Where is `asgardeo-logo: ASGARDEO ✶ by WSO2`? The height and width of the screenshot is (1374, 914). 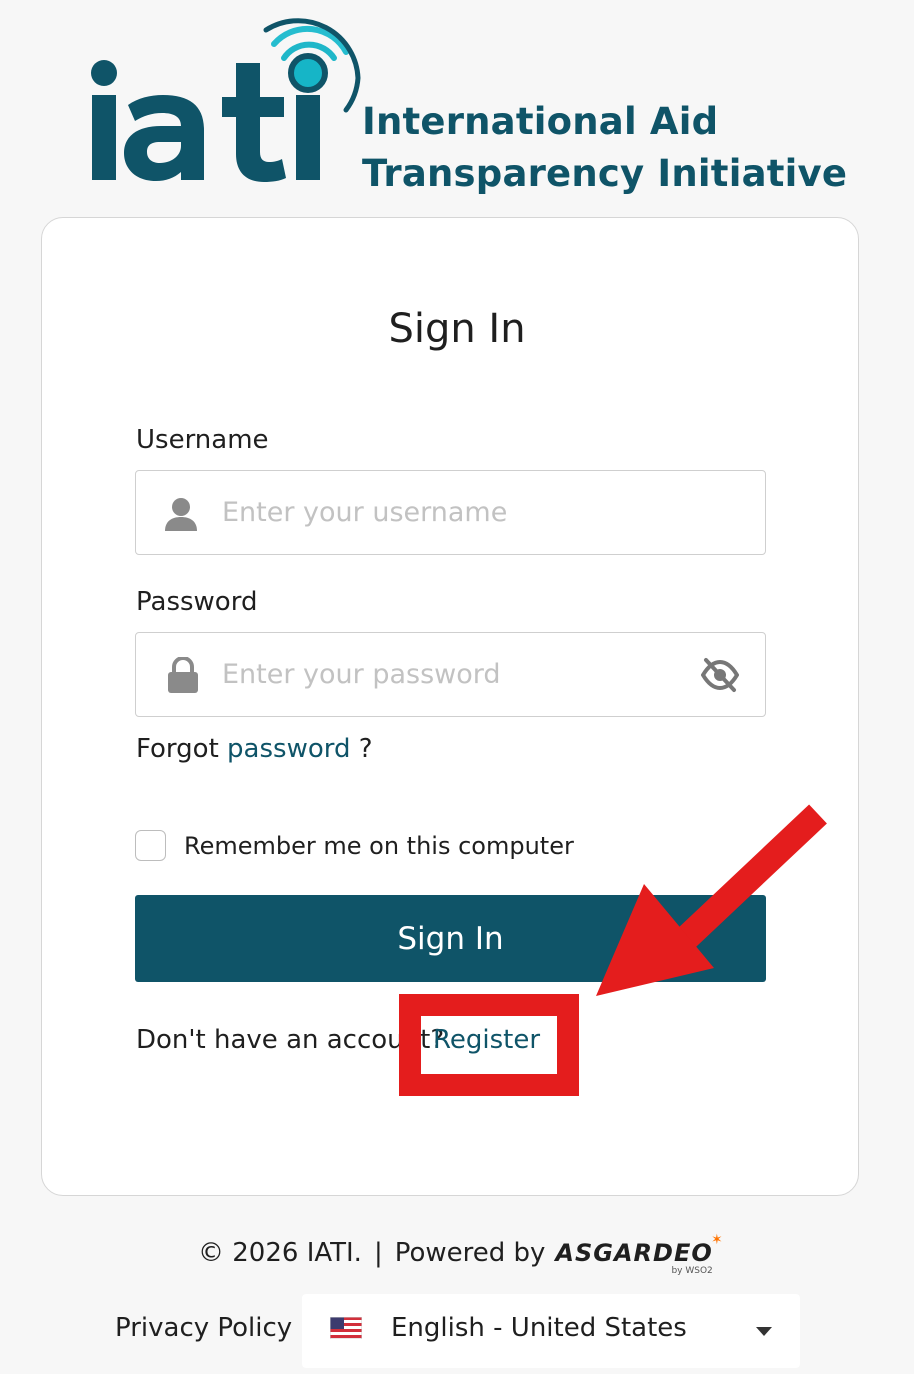
asgardeo-logo: ASGARDEO ✶ by WSO2 is located at coordinates (638, 1254).